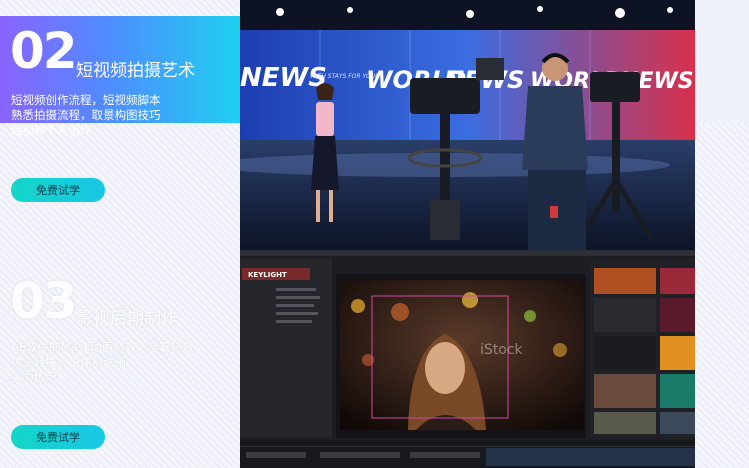  I want to click on description-line: 短视频个人创作, so click(51, 130).